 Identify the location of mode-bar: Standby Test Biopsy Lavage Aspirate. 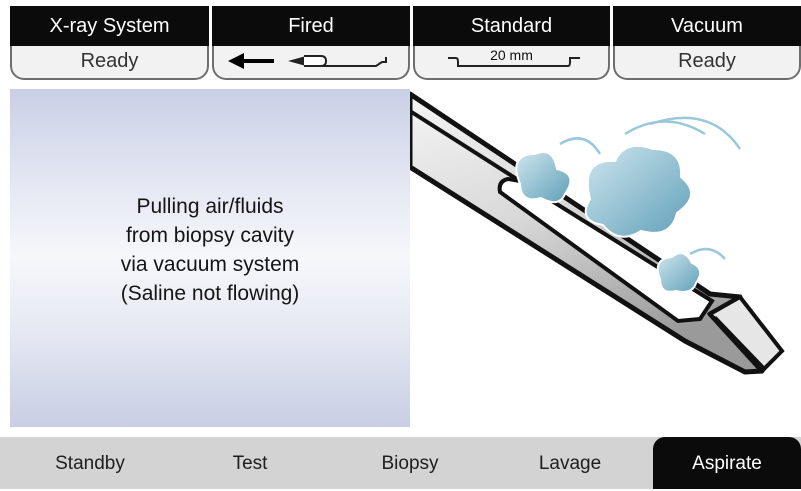
(400, 463).